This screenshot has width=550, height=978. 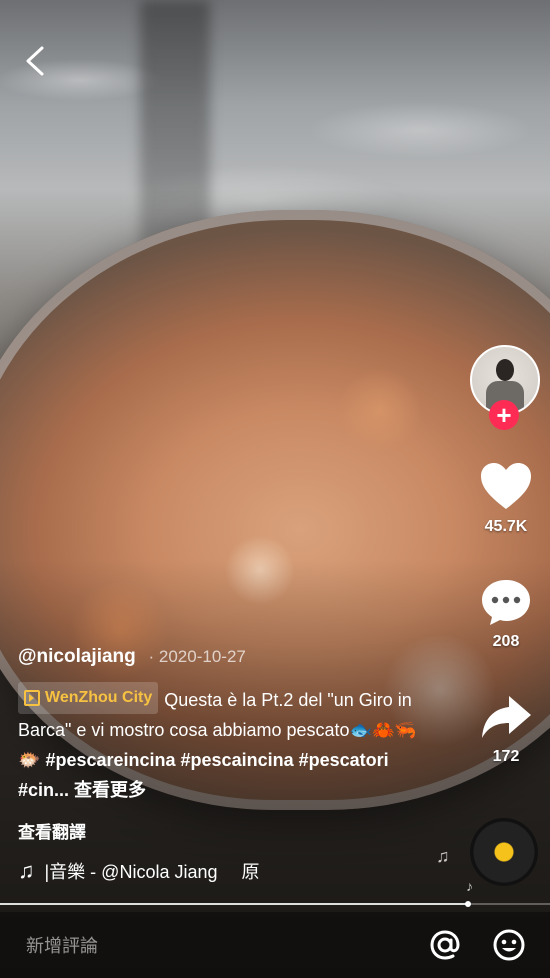 What do you see at coordinates (469, 886) in the screenshot?
I see `floating-note-icon: ♪` at bounding box center [469, 886].